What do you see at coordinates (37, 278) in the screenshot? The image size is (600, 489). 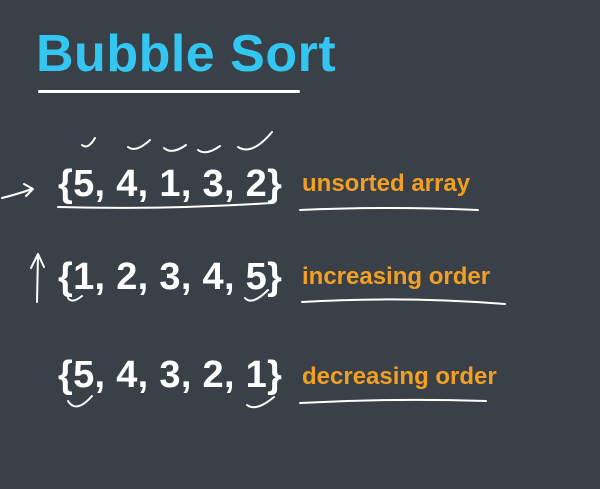 I see `up-arrow` at bounding box center [37, 278].